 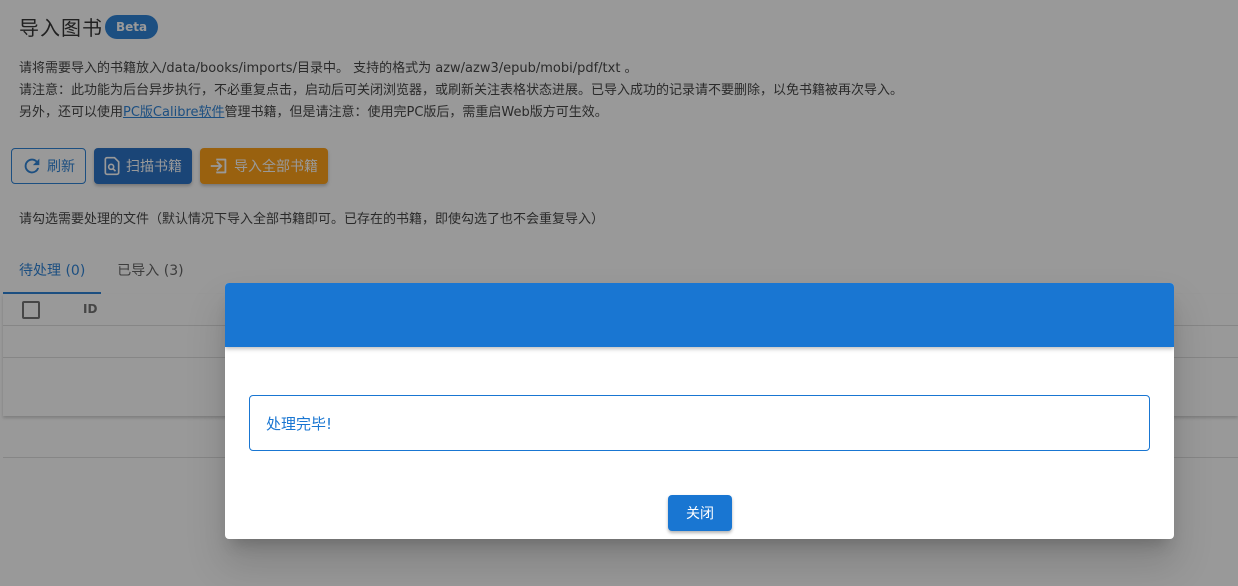 I want to click on dialog-header, so click(x=699, y=315).